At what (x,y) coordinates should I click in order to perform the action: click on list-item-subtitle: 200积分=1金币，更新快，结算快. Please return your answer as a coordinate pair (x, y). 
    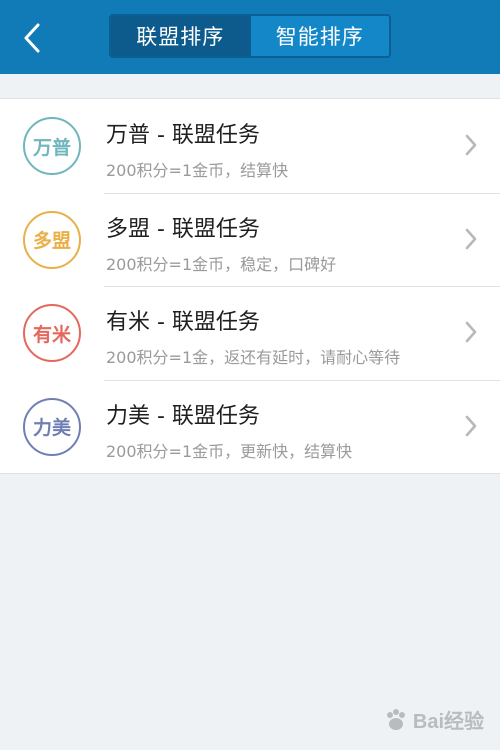
    Looking at the image, I should click on (229, 451).